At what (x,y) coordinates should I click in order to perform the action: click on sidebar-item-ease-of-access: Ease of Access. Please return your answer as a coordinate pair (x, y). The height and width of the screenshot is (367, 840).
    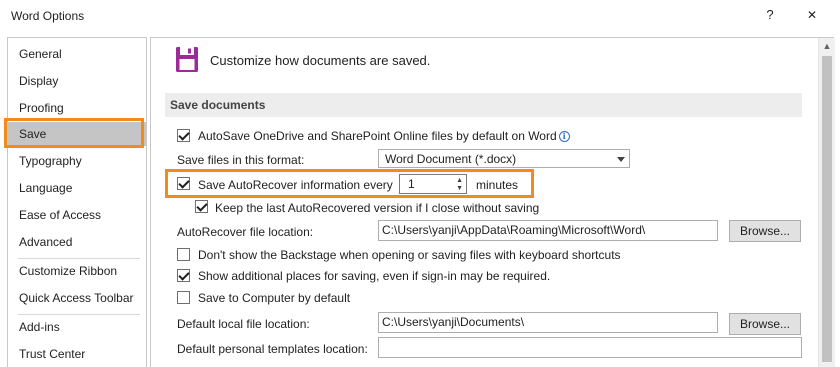
    Looking at the image, I should click on (77, 215).